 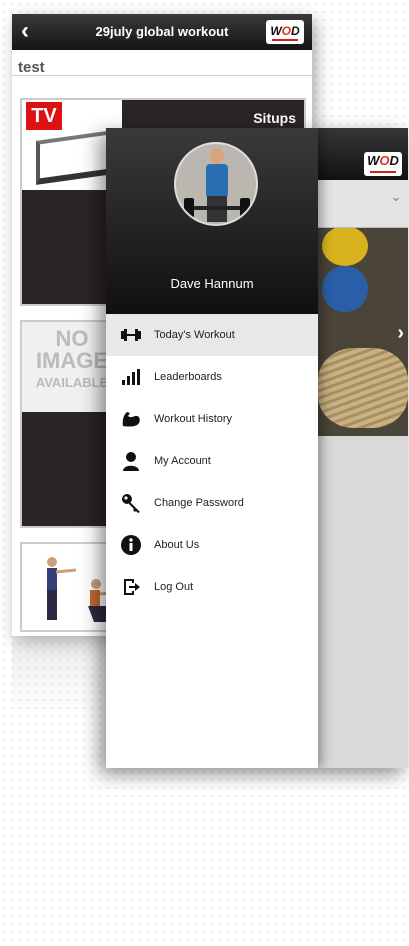 I want to click on chevron-down-icon: ⌄, so click(x=396, y=196).